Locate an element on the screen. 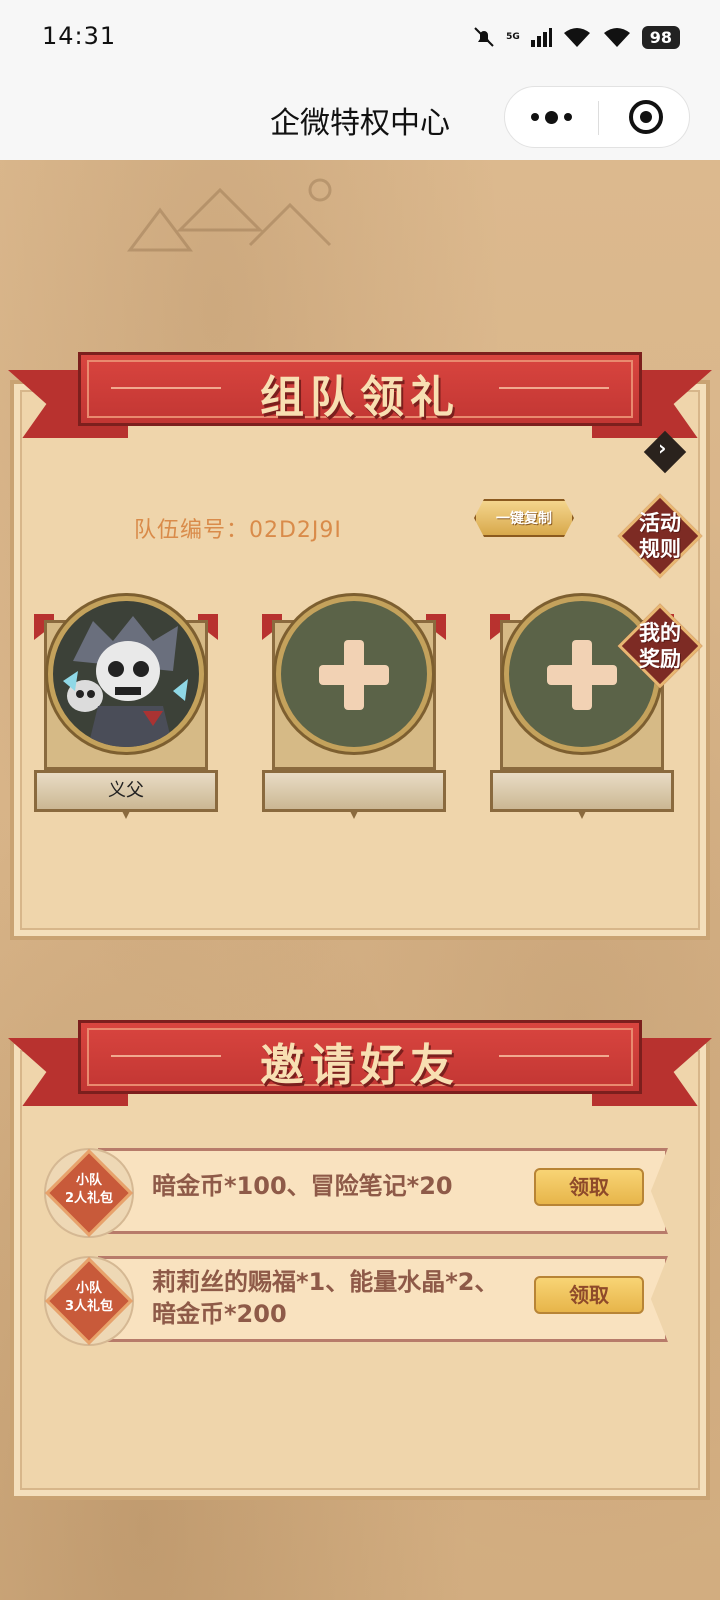 The image size is (720, 1600). village-sketch-illustration is located at coordinates (229, 215).